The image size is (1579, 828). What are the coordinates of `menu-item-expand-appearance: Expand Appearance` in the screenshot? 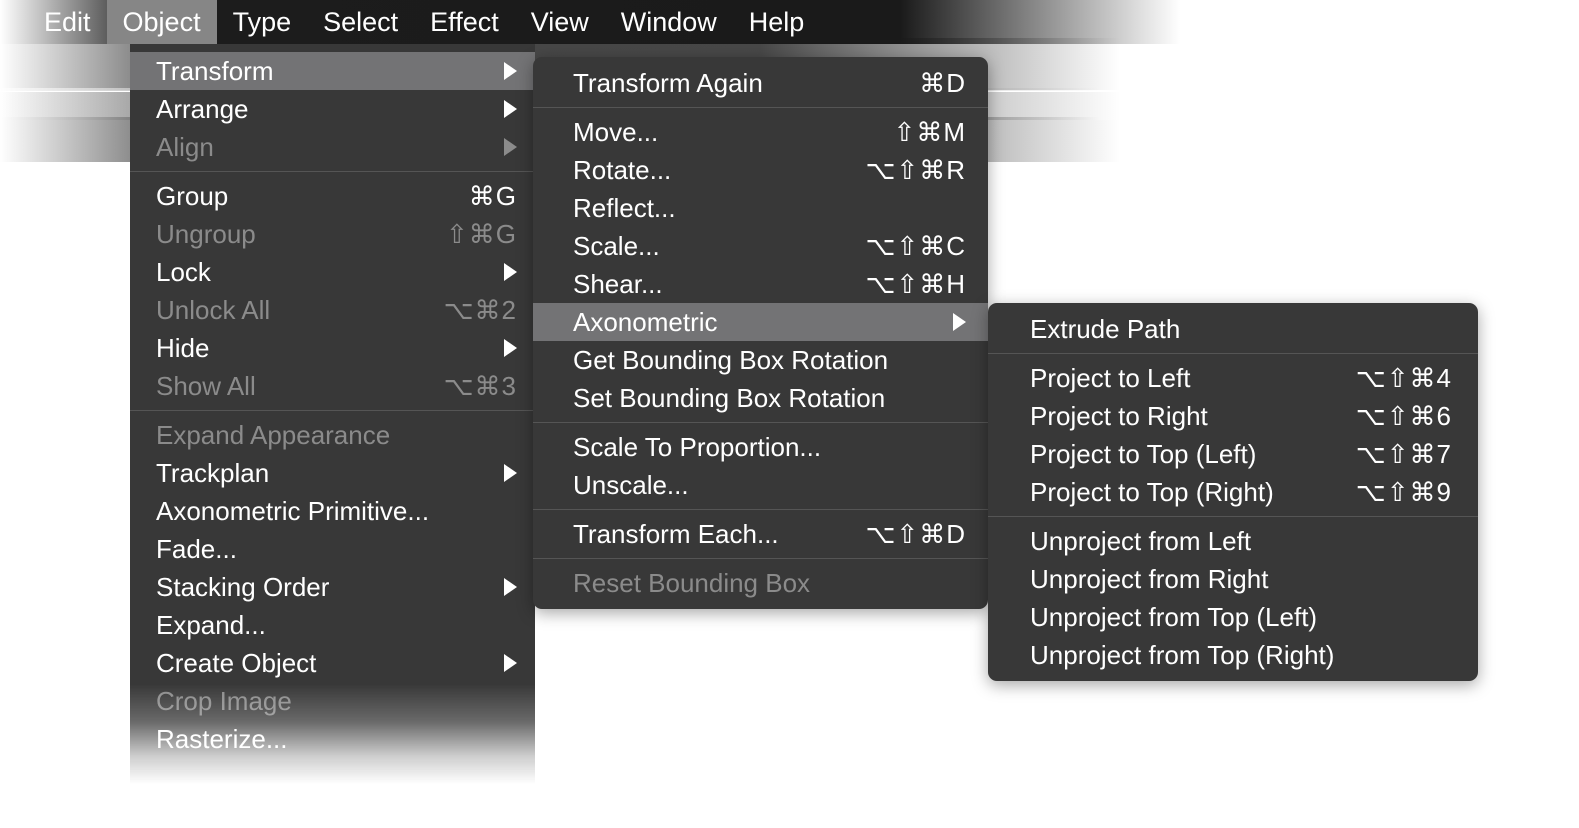 It's located at (332, 435).